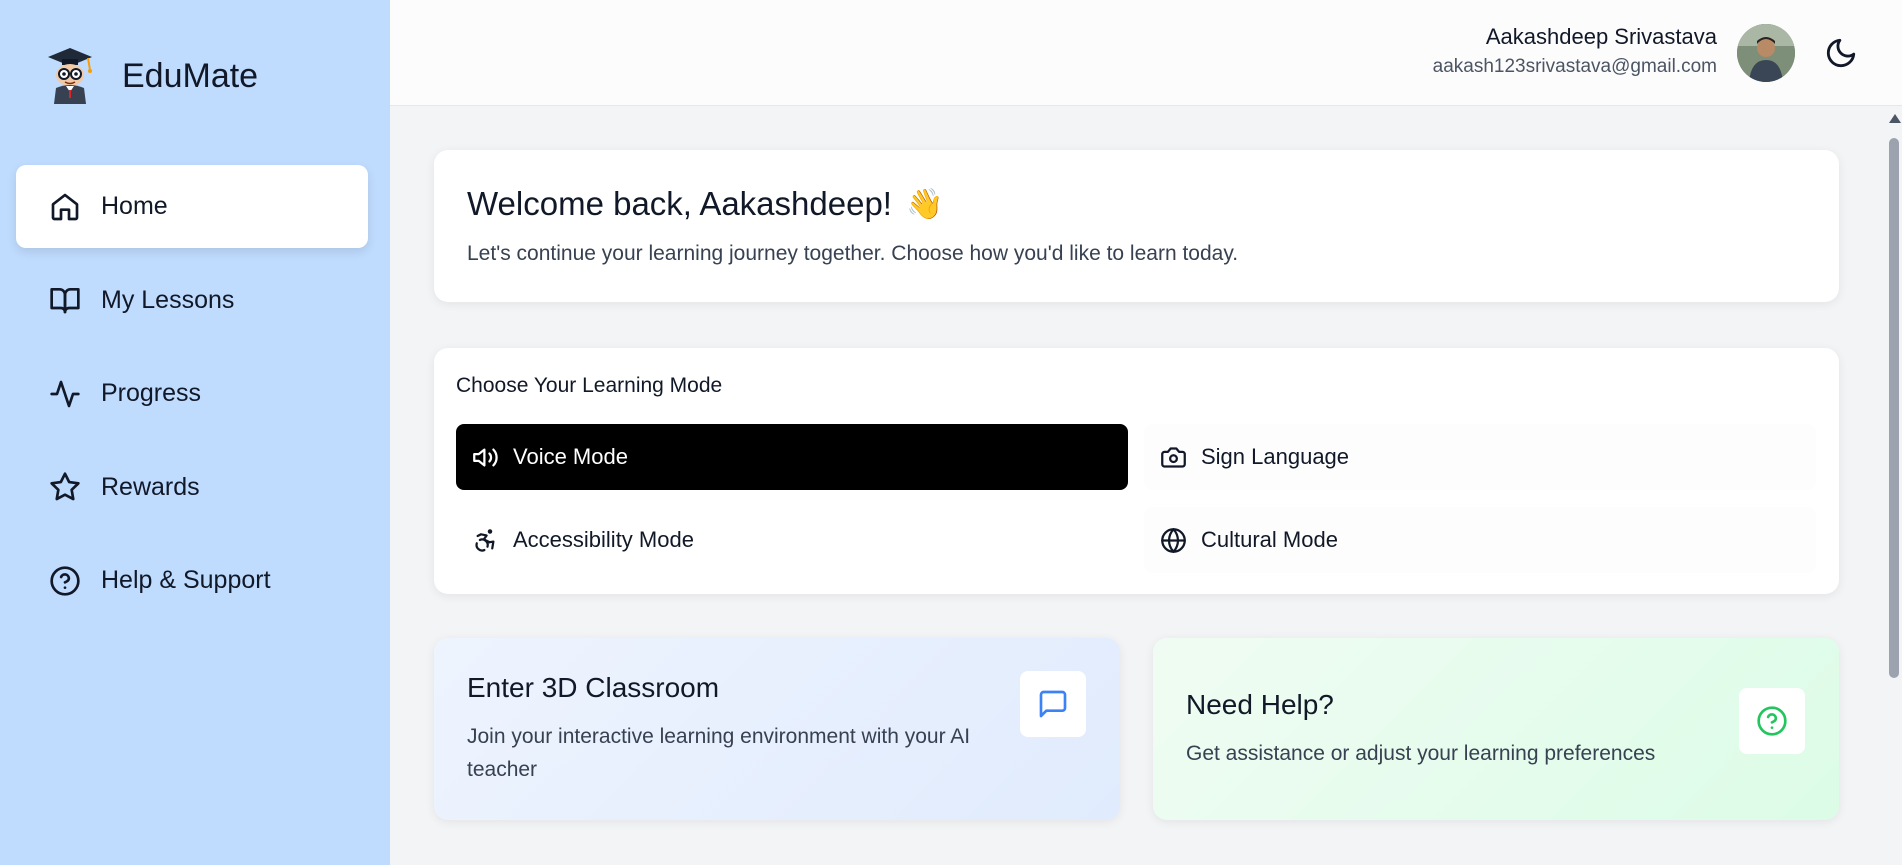  Describe the element at coordinates (190, 75) in the screenshot. I see `brand-name: EduMate` at that location.